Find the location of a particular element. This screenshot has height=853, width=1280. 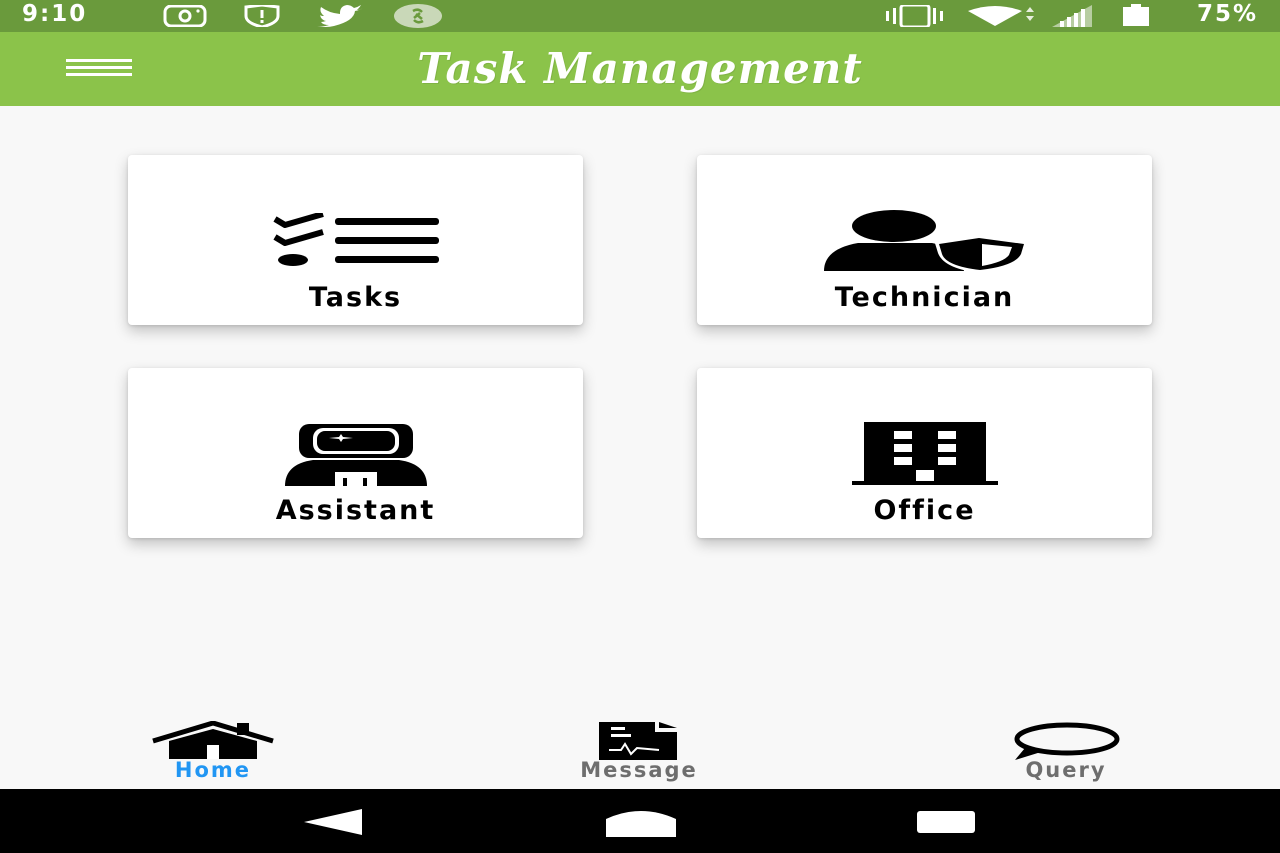

app-title: Task Management is located at coordinates (640, 68).